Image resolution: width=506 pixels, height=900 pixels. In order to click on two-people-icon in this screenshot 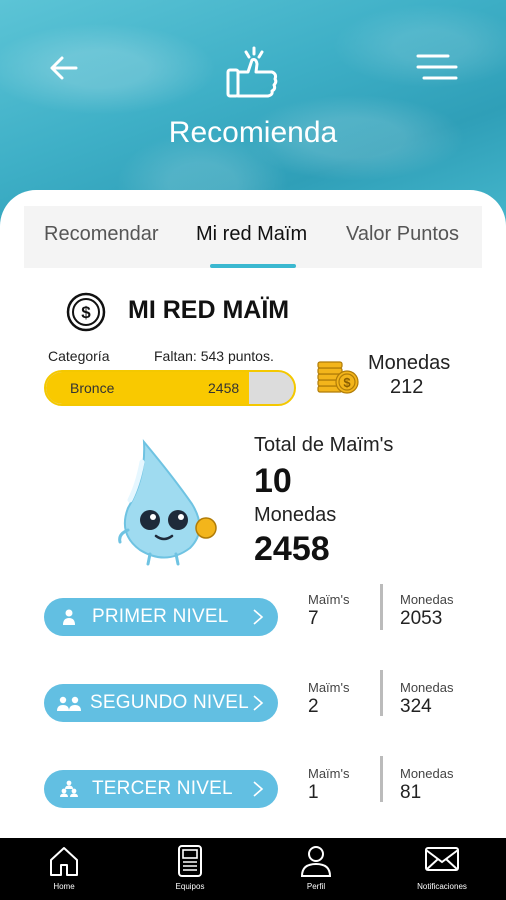, I will do `click(69, 703)`.